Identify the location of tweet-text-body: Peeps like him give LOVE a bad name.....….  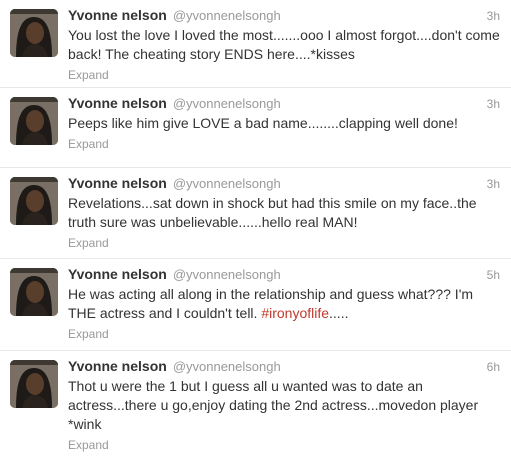
(263, 123).